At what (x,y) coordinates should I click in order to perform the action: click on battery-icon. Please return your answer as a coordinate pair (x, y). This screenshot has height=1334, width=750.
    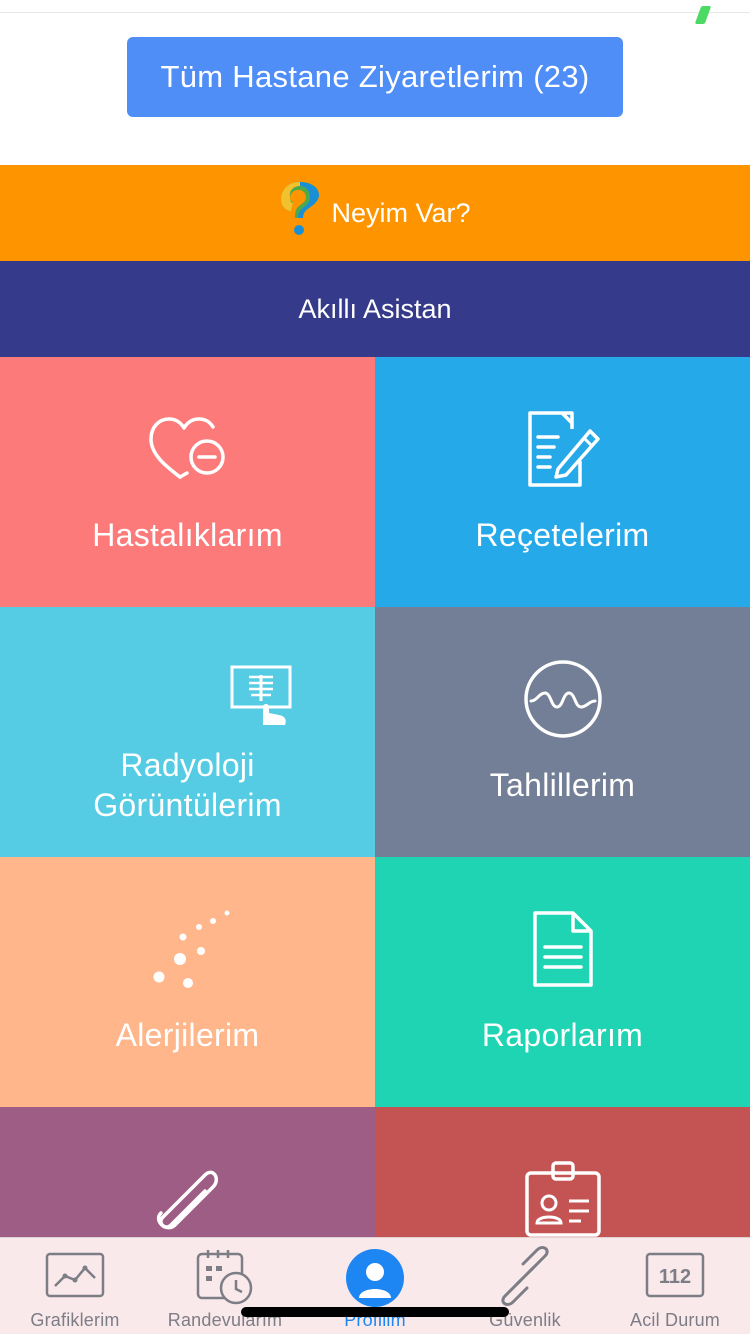
    Looking at the image, I should click on (703, 15).